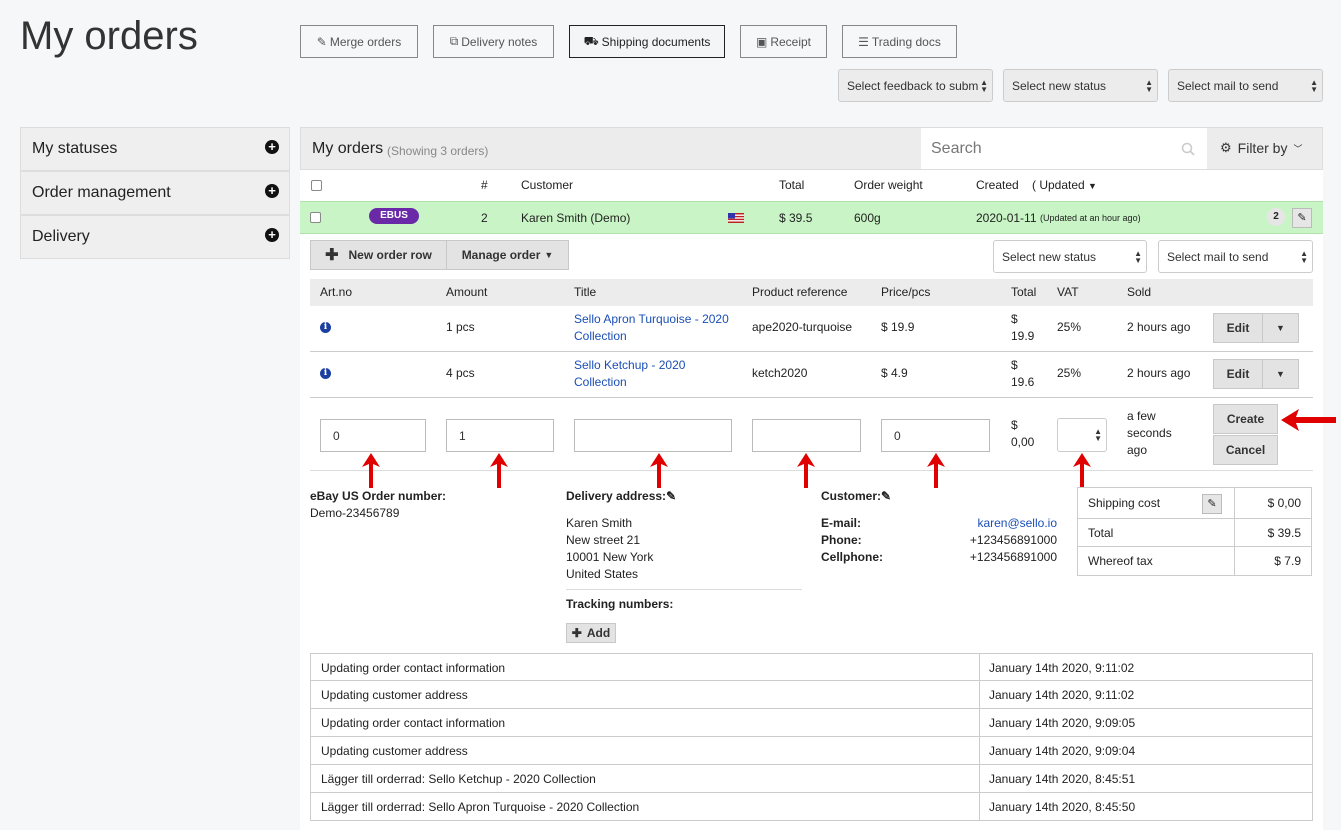 This screenshot has width=1341, height=830. Describe the element at coordinates (1017, 523) in the screenshot. I see `email-link: karen@sello.io` at that location.